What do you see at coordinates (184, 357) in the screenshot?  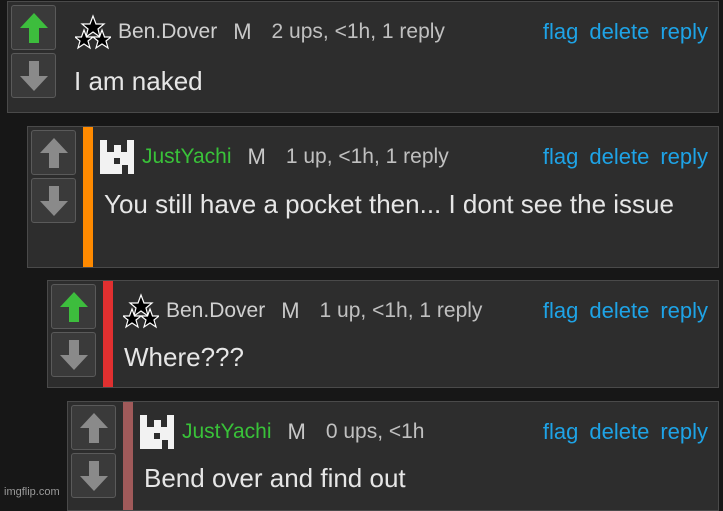 I see `comment-text: Where???` at bounding box center [184, 357].